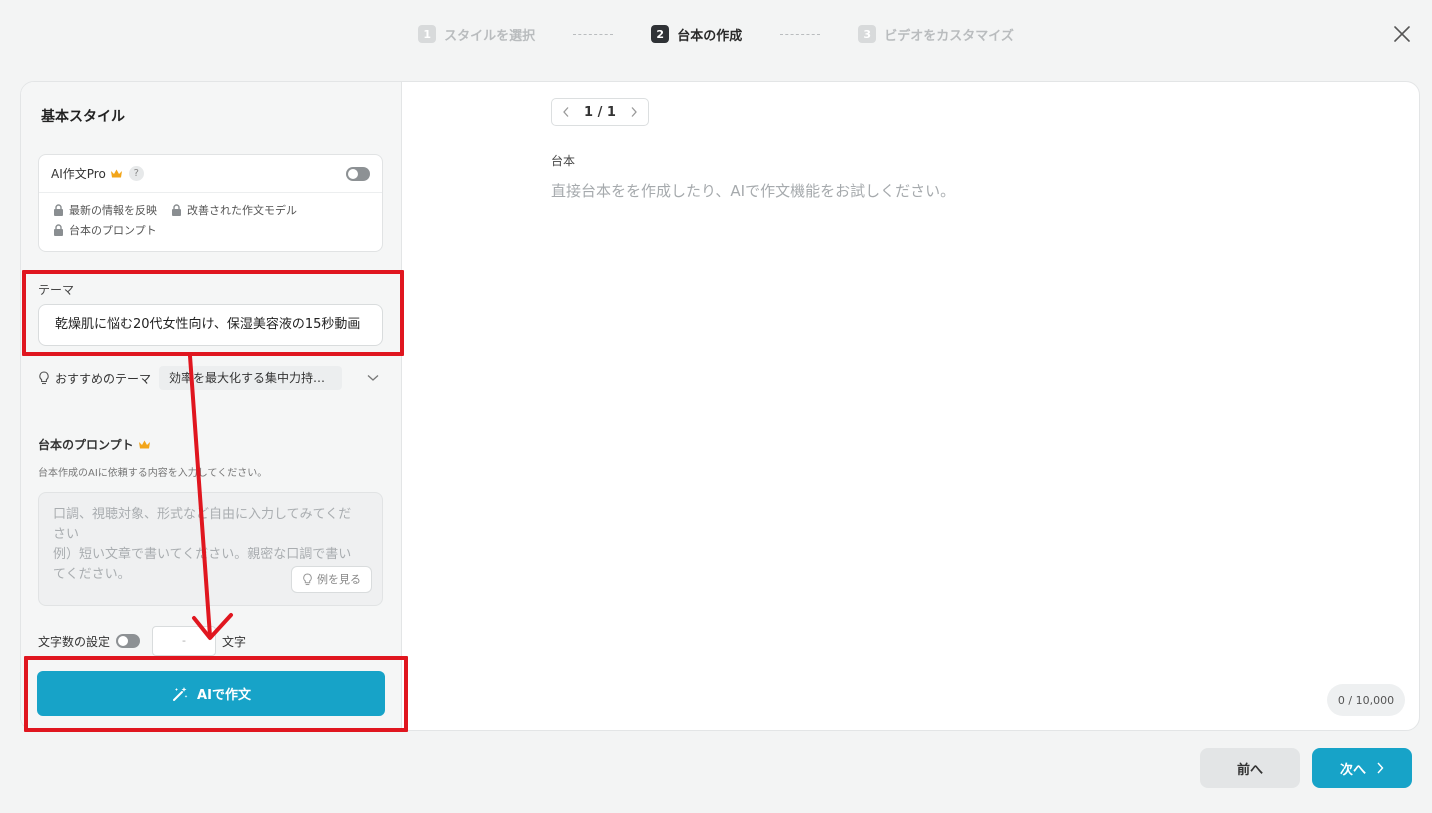 The image size is (1432, 813). What do you see at coordinates (251, 378) in the screenshot?
I see `recommended-theme-chip: 効率を最大化する集中力持続の秘訣` at bounding box center [251, 378].